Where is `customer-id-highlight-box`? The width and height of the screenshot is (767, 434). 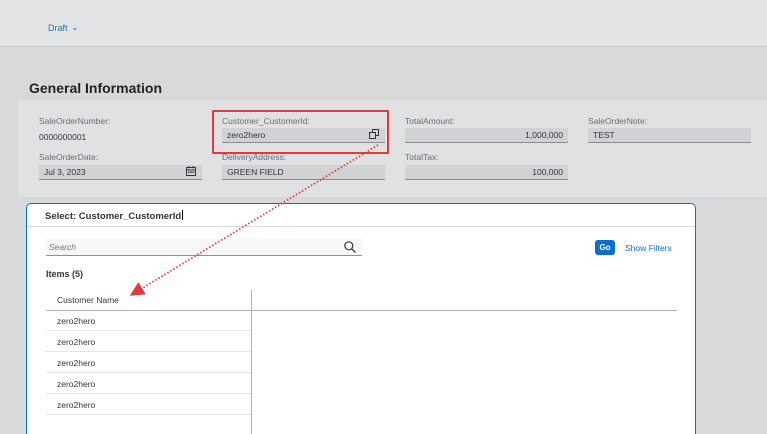
customer-id-highlight-box is located at coordinates (300, 132).